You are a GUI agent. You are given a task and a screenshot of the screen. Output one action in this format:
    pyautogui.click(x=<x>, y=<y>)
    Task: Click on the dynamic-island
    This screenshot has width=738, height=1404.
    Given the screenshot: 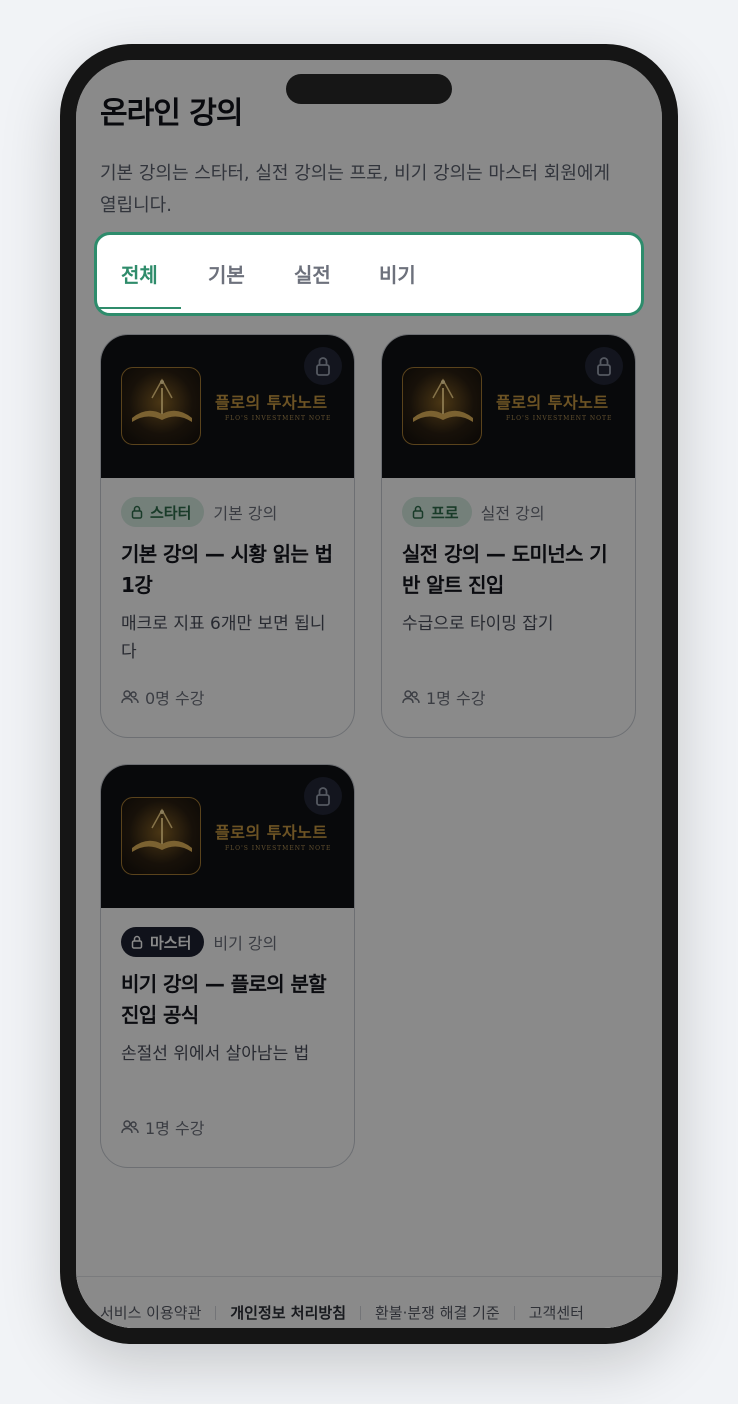 What is the action you would take?
    pyautogui.click(x=369, y=89)
    